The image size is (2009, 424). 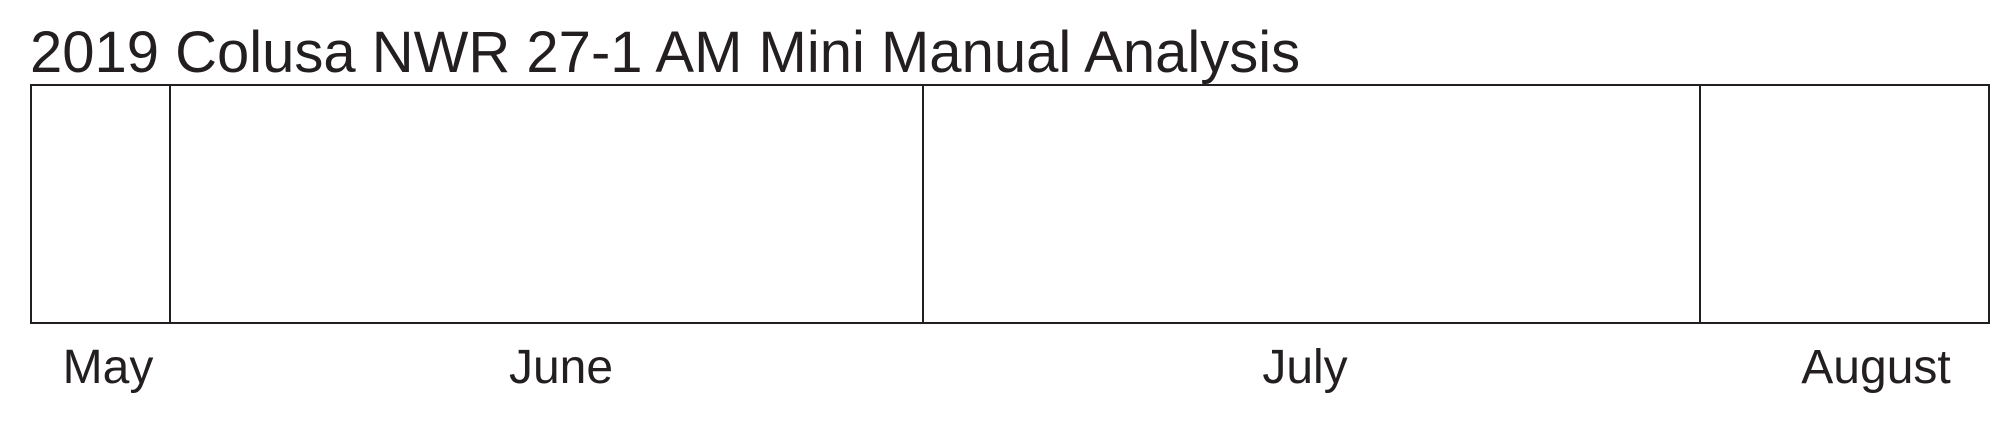 I want to click on month-label-july: July, so click(x=1305, y=367).